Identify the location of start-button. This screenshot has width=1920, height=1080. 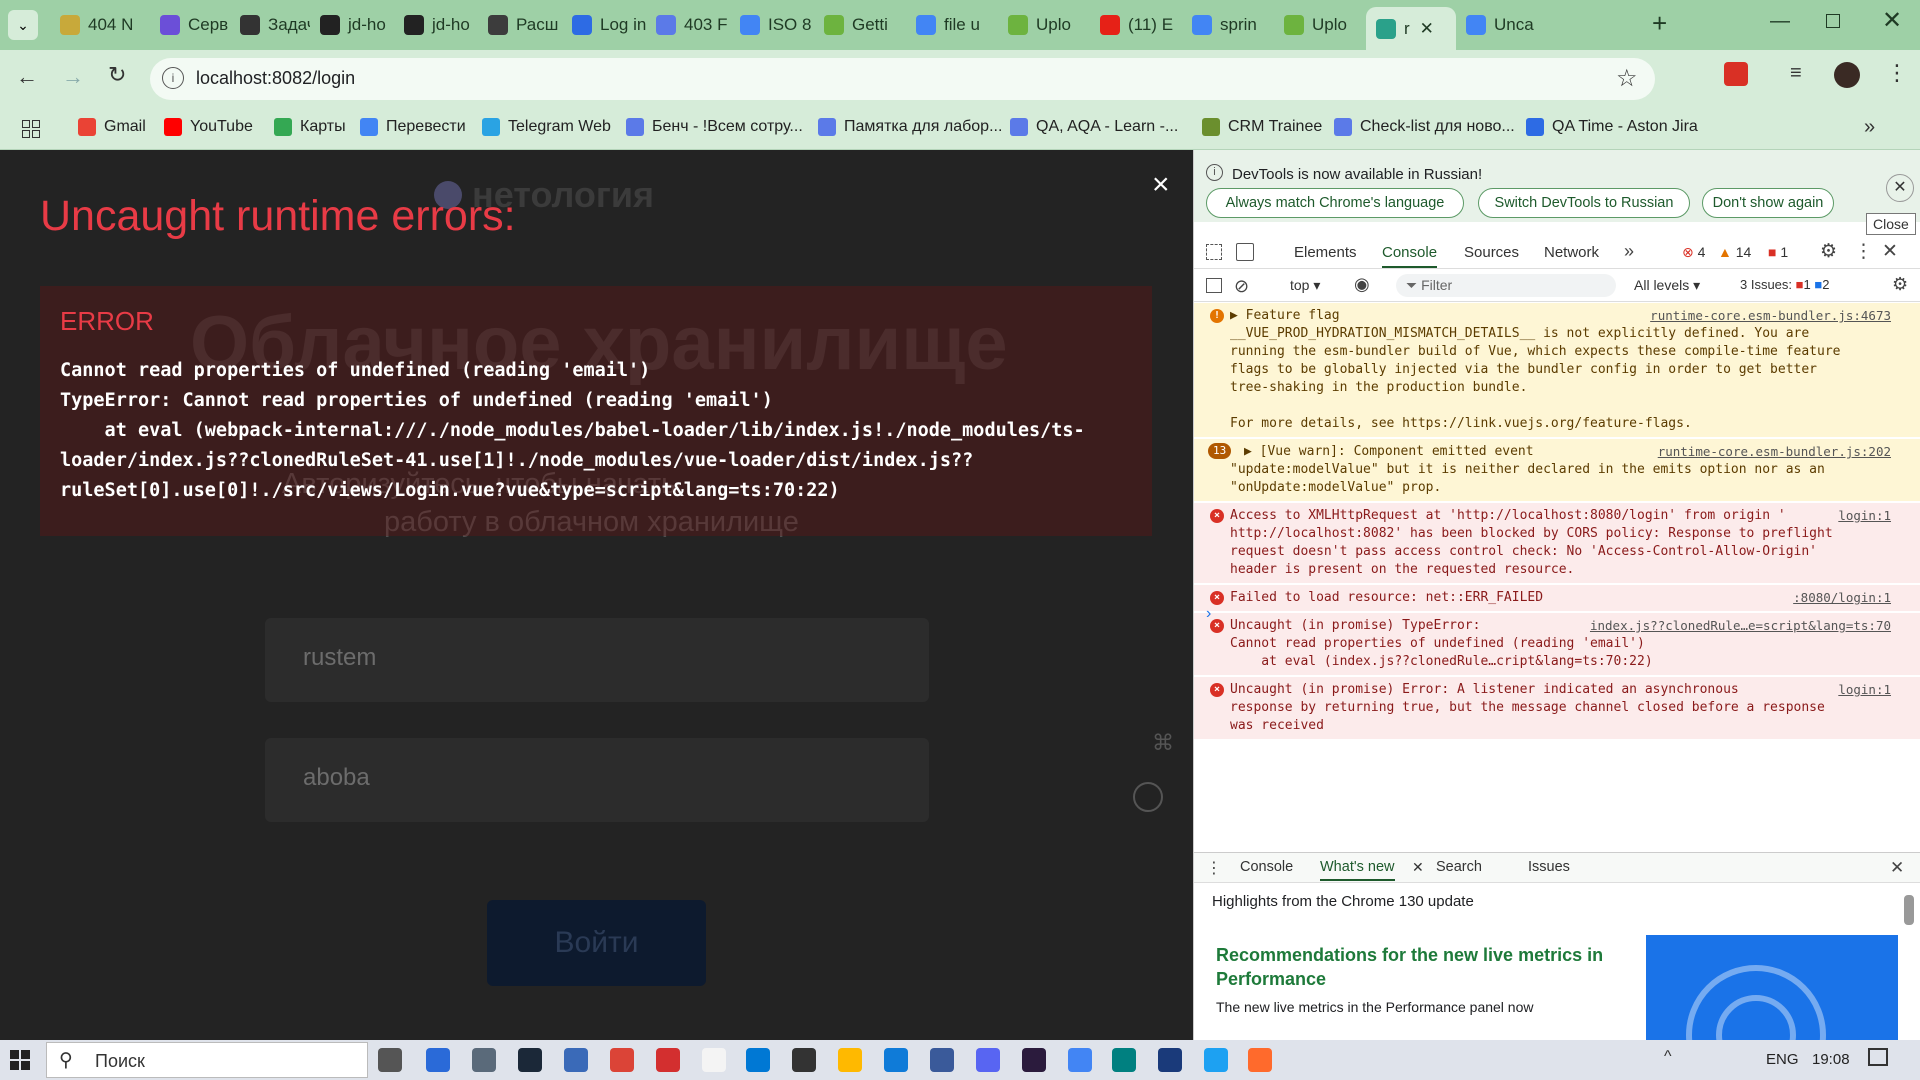
(20, 1060).